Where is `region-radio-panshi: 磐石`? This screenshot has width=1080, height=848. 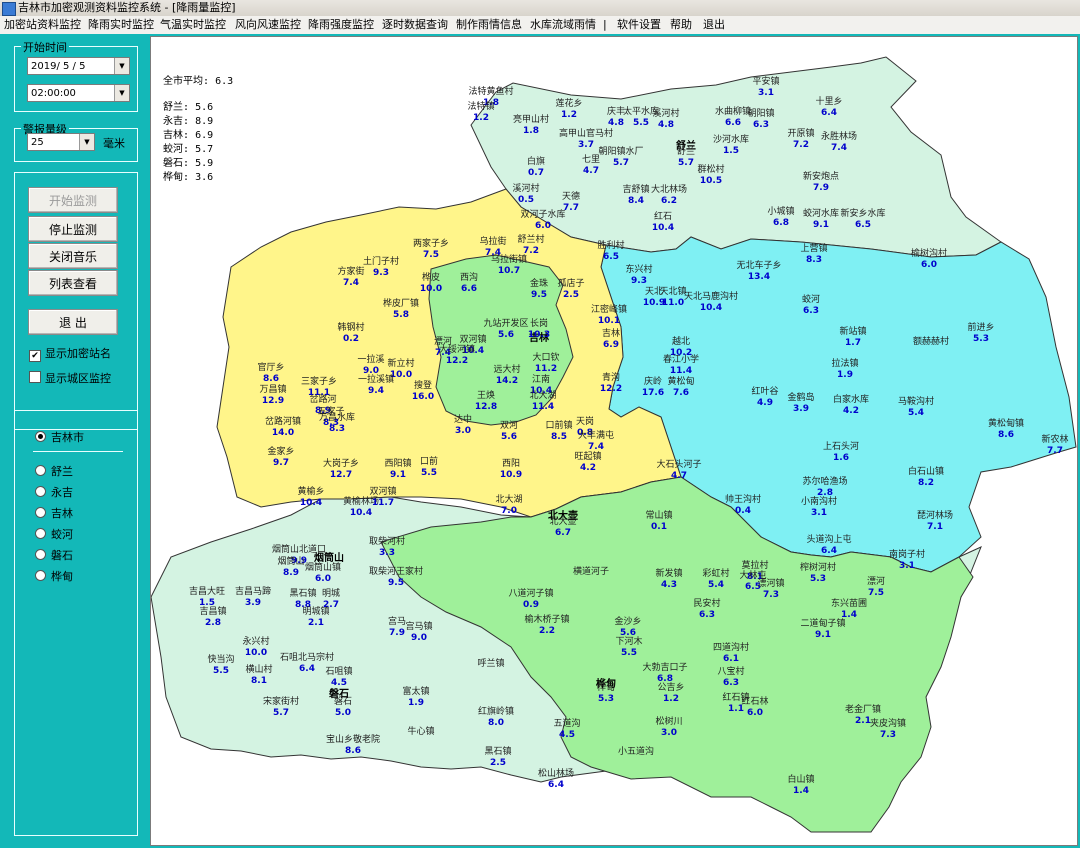
region-radio-panshi: 磐石 is located at coordinates (54, 556).